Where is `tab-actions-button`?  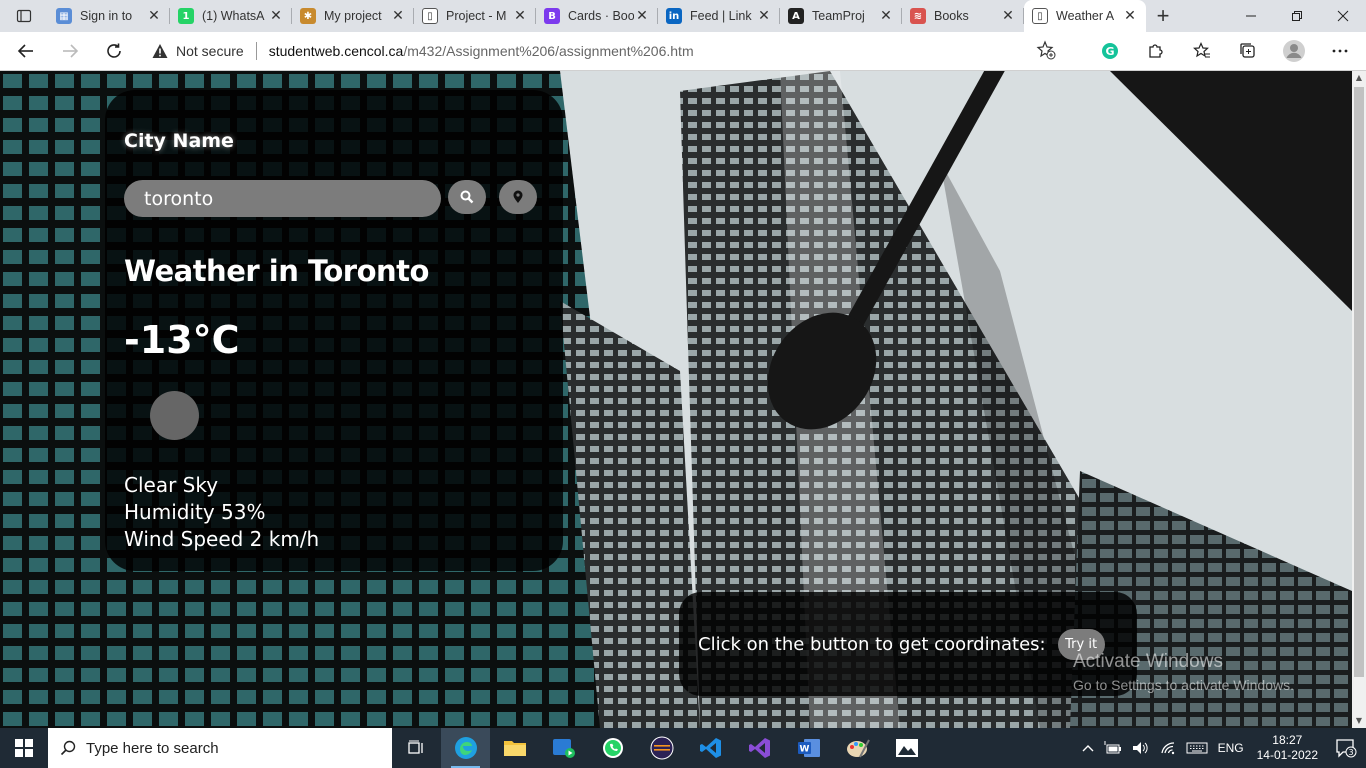 tab-actions-button is located at coordinates (24, 16).